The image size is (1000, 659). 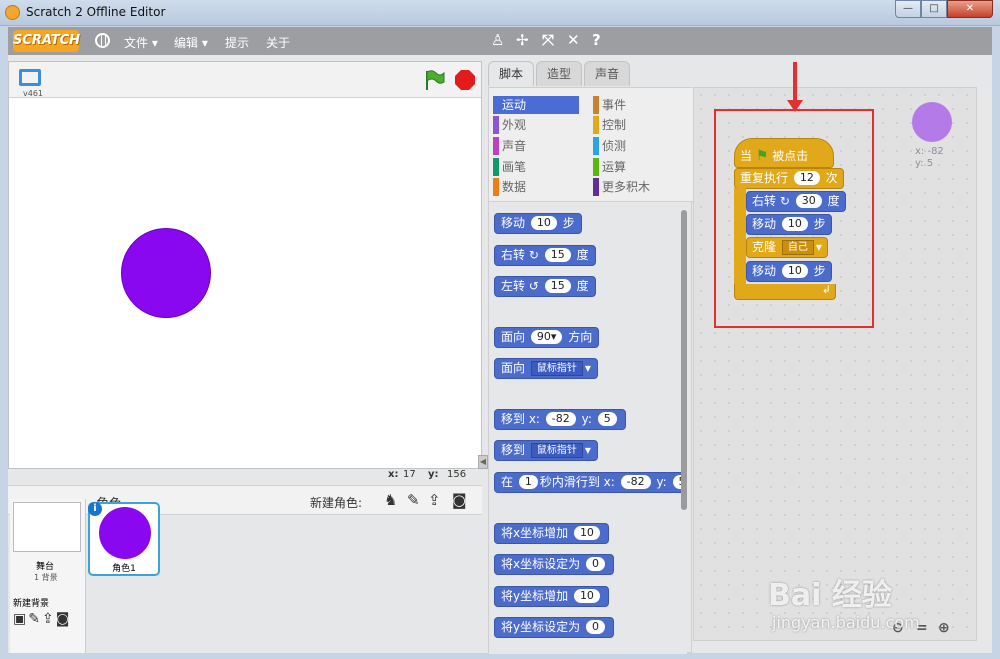 What do you see at coordinates (536, 105) in the screenshot?
I see `category-motion: 运动` at bounding box center [536, 105].